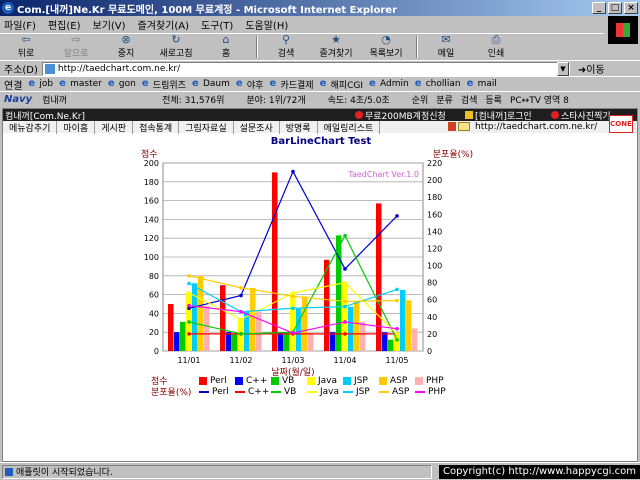 The image size is (640, 480). What do you see at coordinates (226, 47) in the screenshot?
I see `home-button: ⌂ 홈` at bounding box center [226, 47].